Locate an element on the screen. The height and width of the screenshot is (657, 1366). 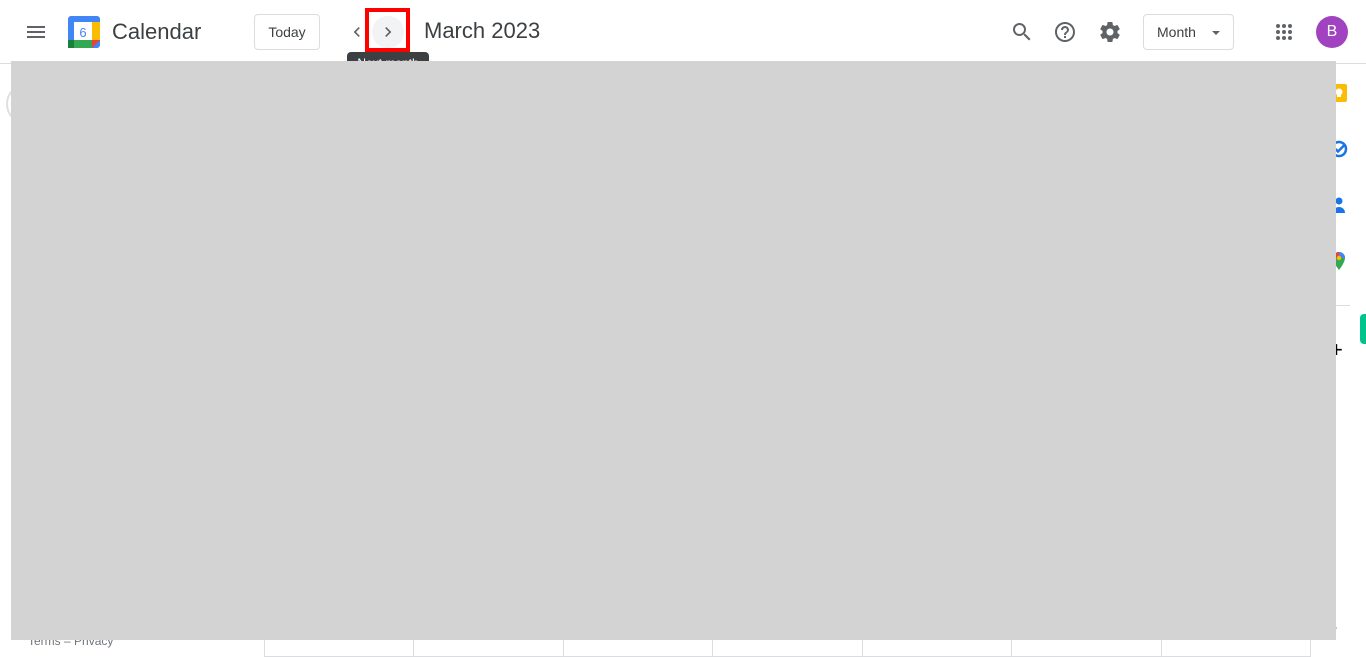
gear-icon is located at coordinates (1110, 31).